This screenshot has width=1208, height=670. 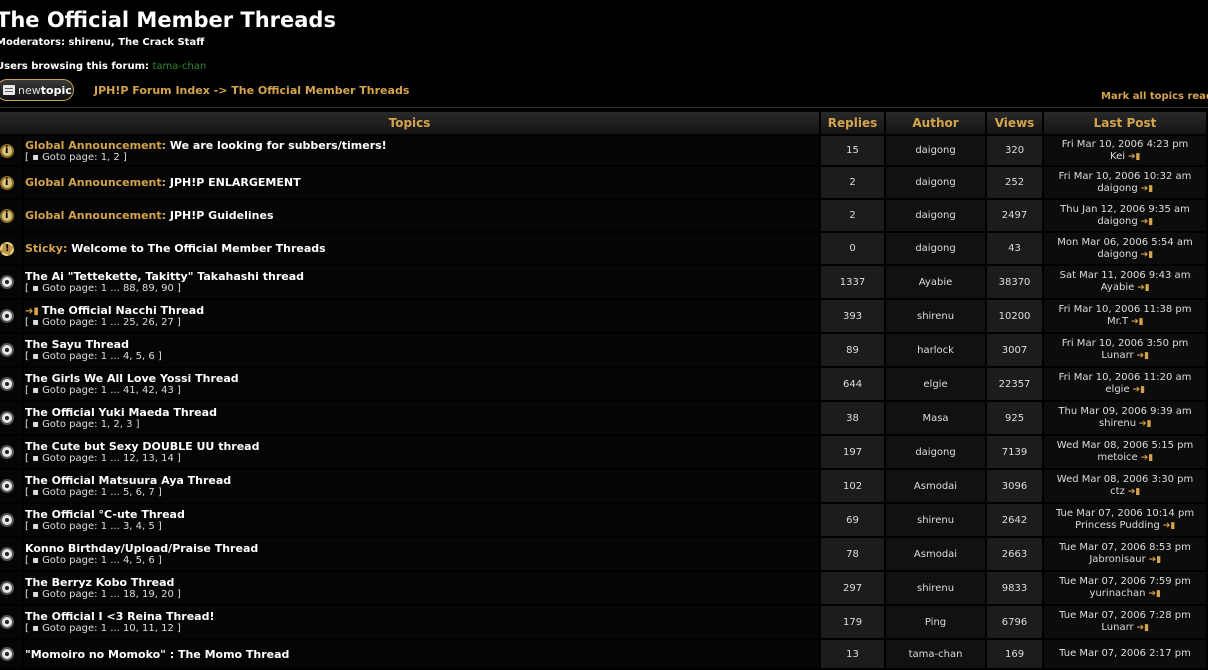 What do you see at coordinates (110, 157) in the screenshot?
I see `page-links: 1, 2` at bounding box center [110, 157].